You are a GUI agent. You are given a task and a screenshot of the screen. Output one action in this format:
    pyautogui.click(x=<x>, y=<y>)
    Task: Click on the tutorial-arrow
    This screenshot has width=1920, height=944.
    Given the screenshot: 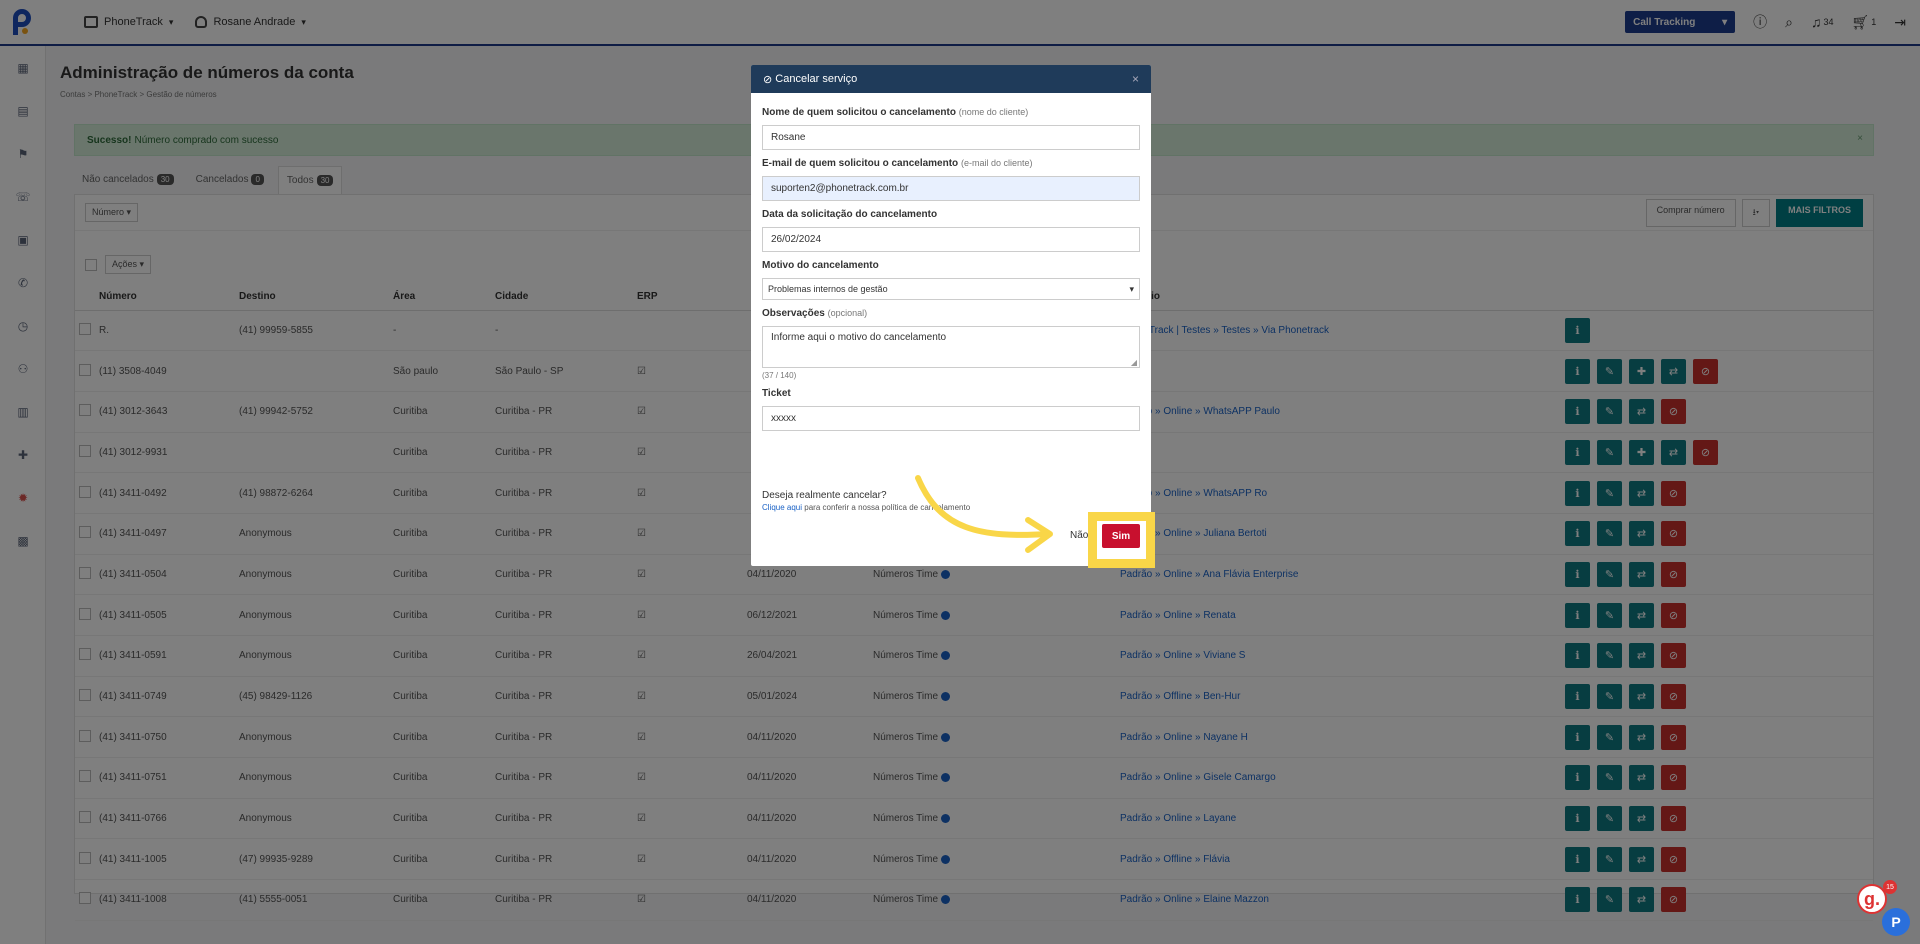 What is the action you would take?
    pyautogui.click(x=984, y=514)
    